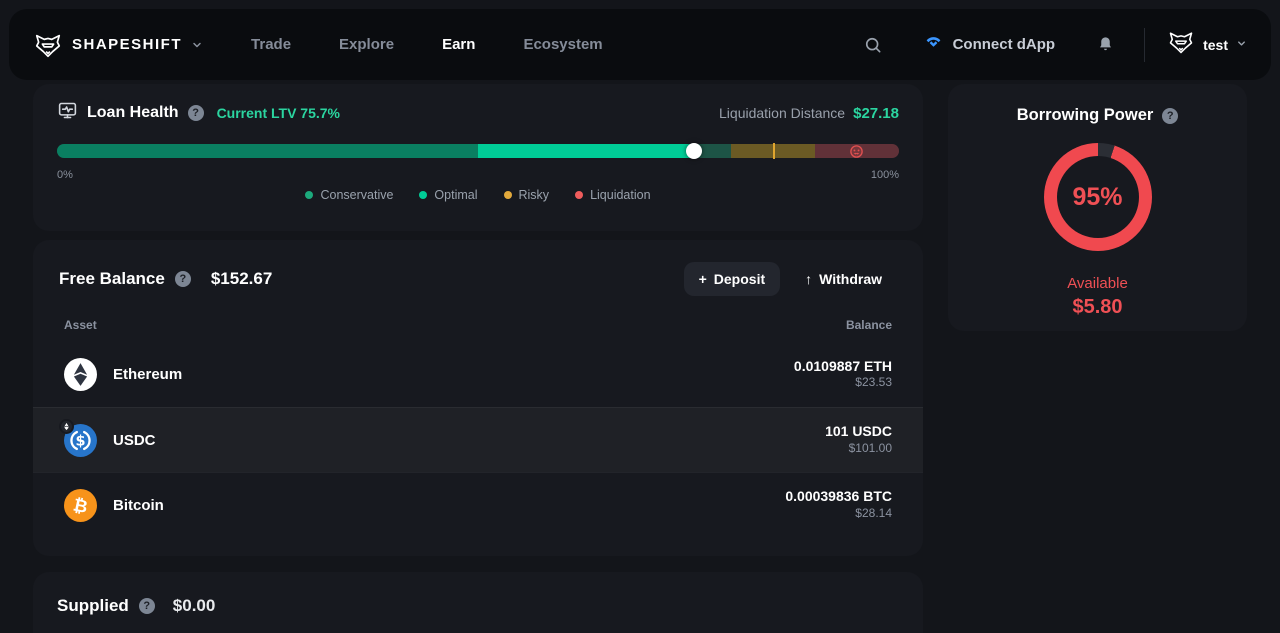 The width and height of the screenshot is (1280, 633). I want to click on available-value: $5.80, so click(1097, 307).